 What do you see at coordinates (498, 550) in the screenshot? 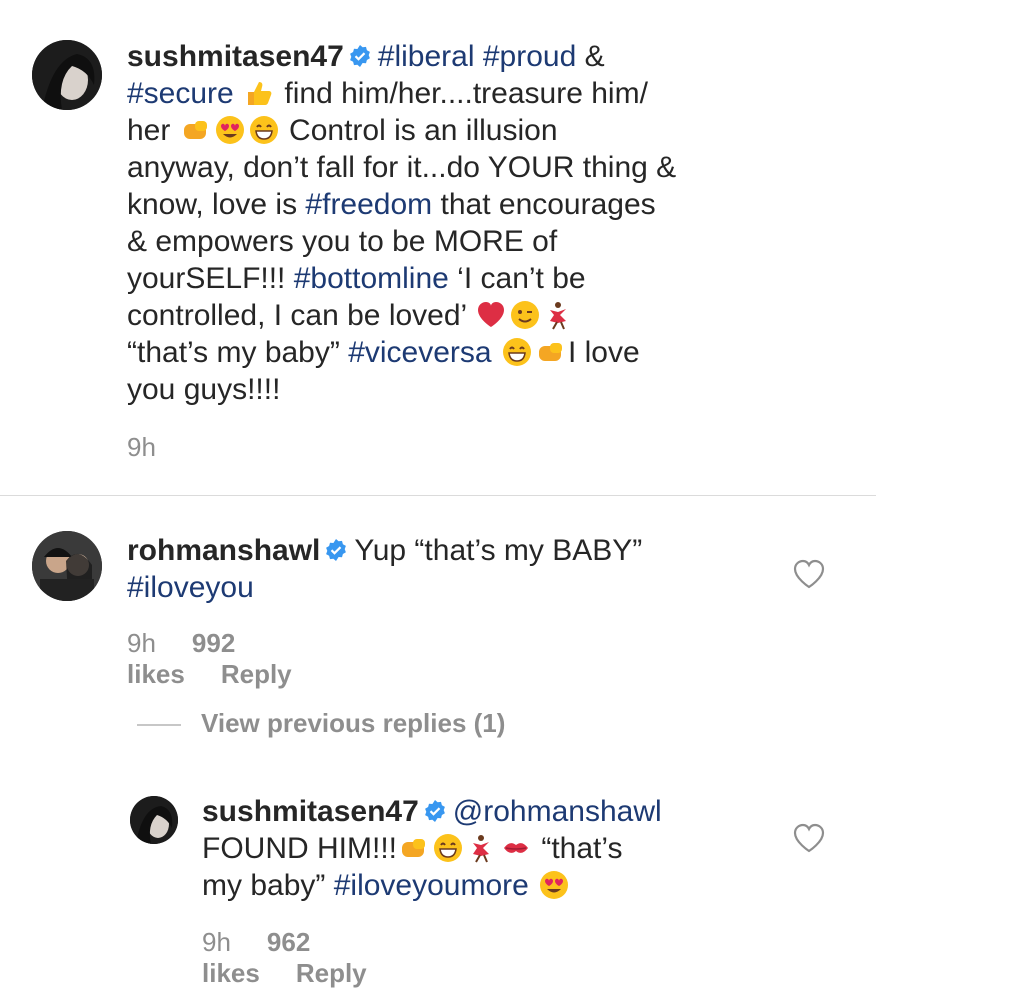
I see `comment-text: Yup “that’s my BABY”` at bounding box center [498, 550].